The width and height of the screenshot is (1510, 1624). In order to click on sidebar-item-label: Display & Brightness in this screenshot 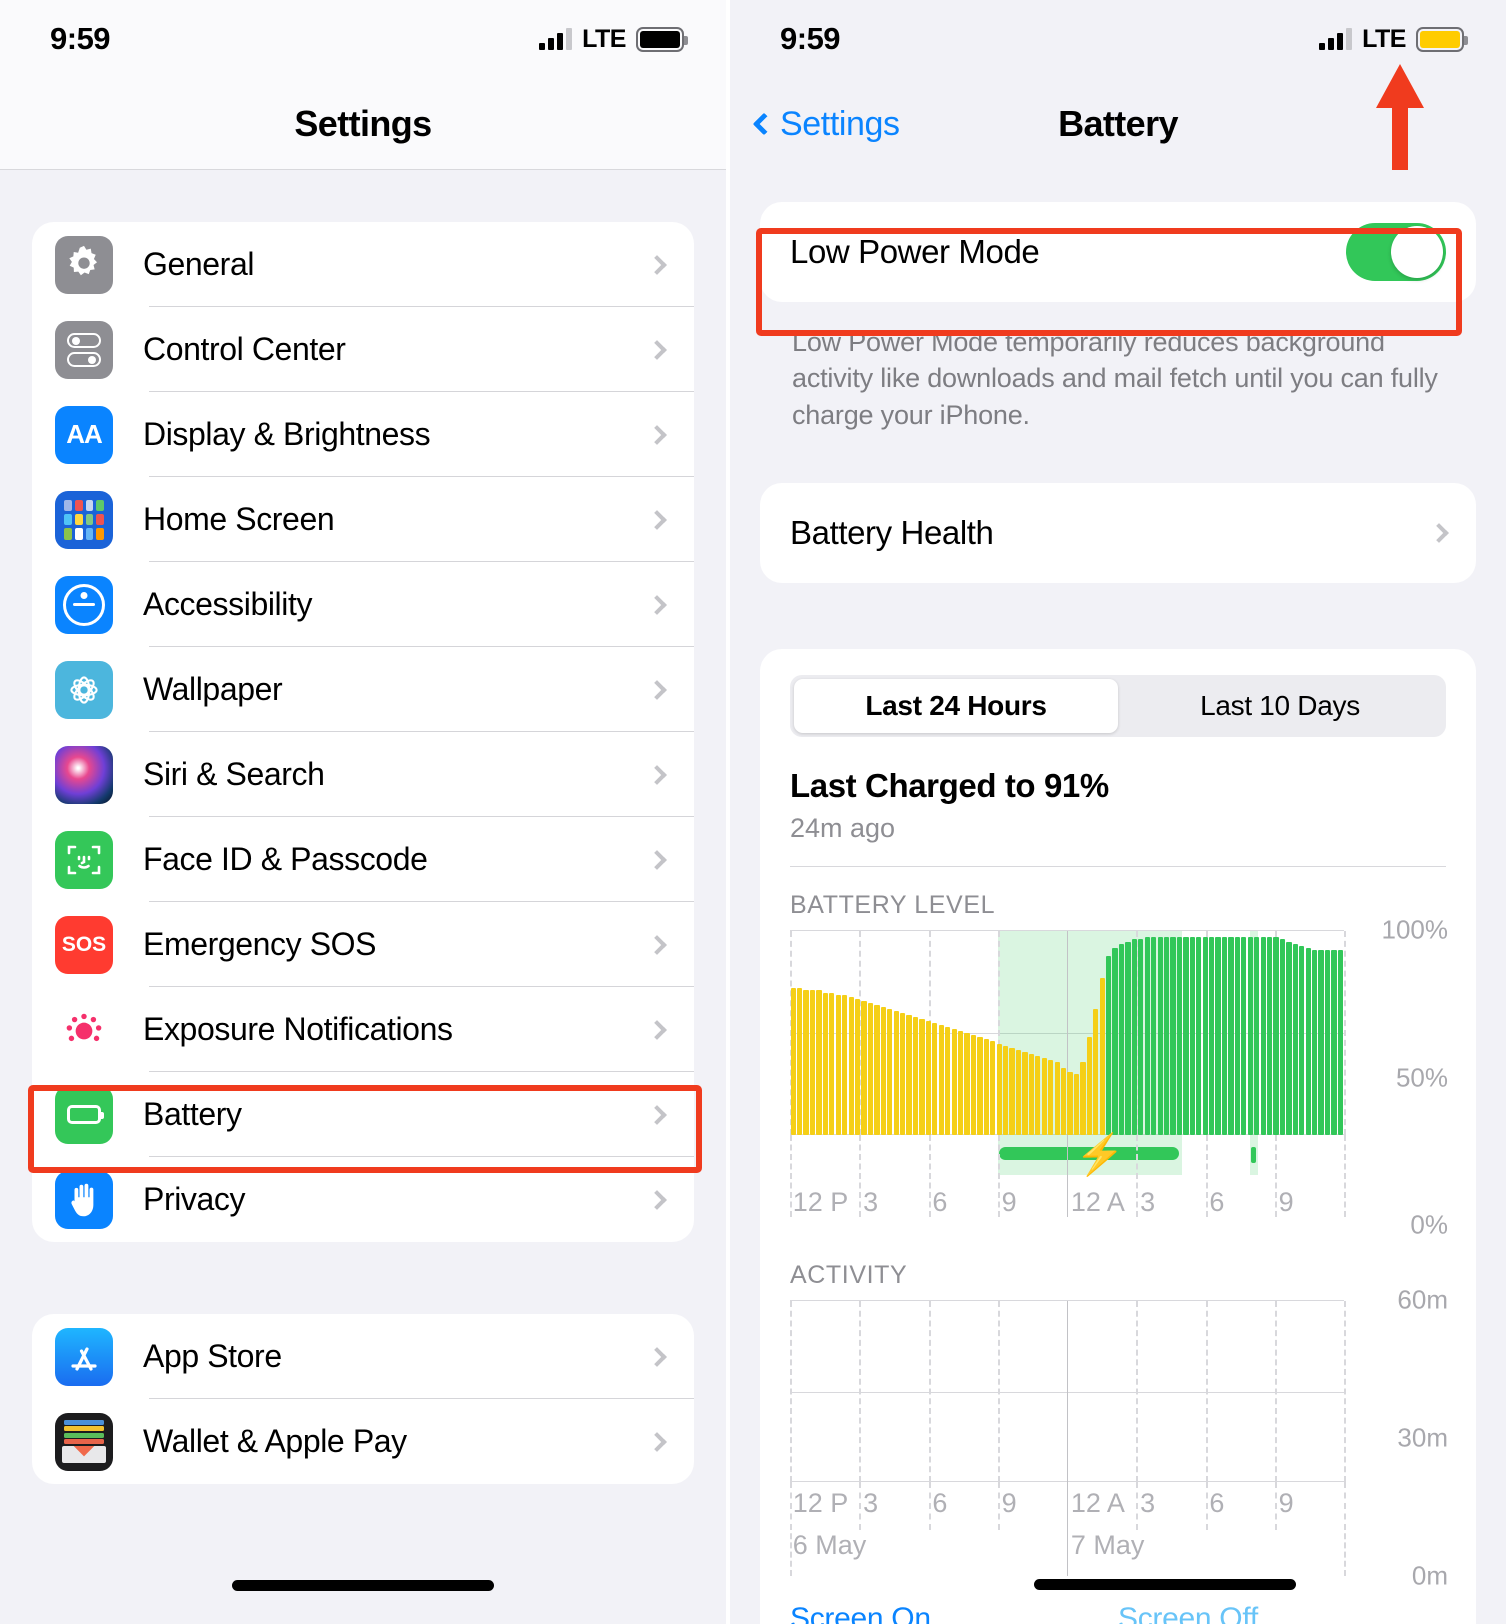, I will do `click(287, 434)`.